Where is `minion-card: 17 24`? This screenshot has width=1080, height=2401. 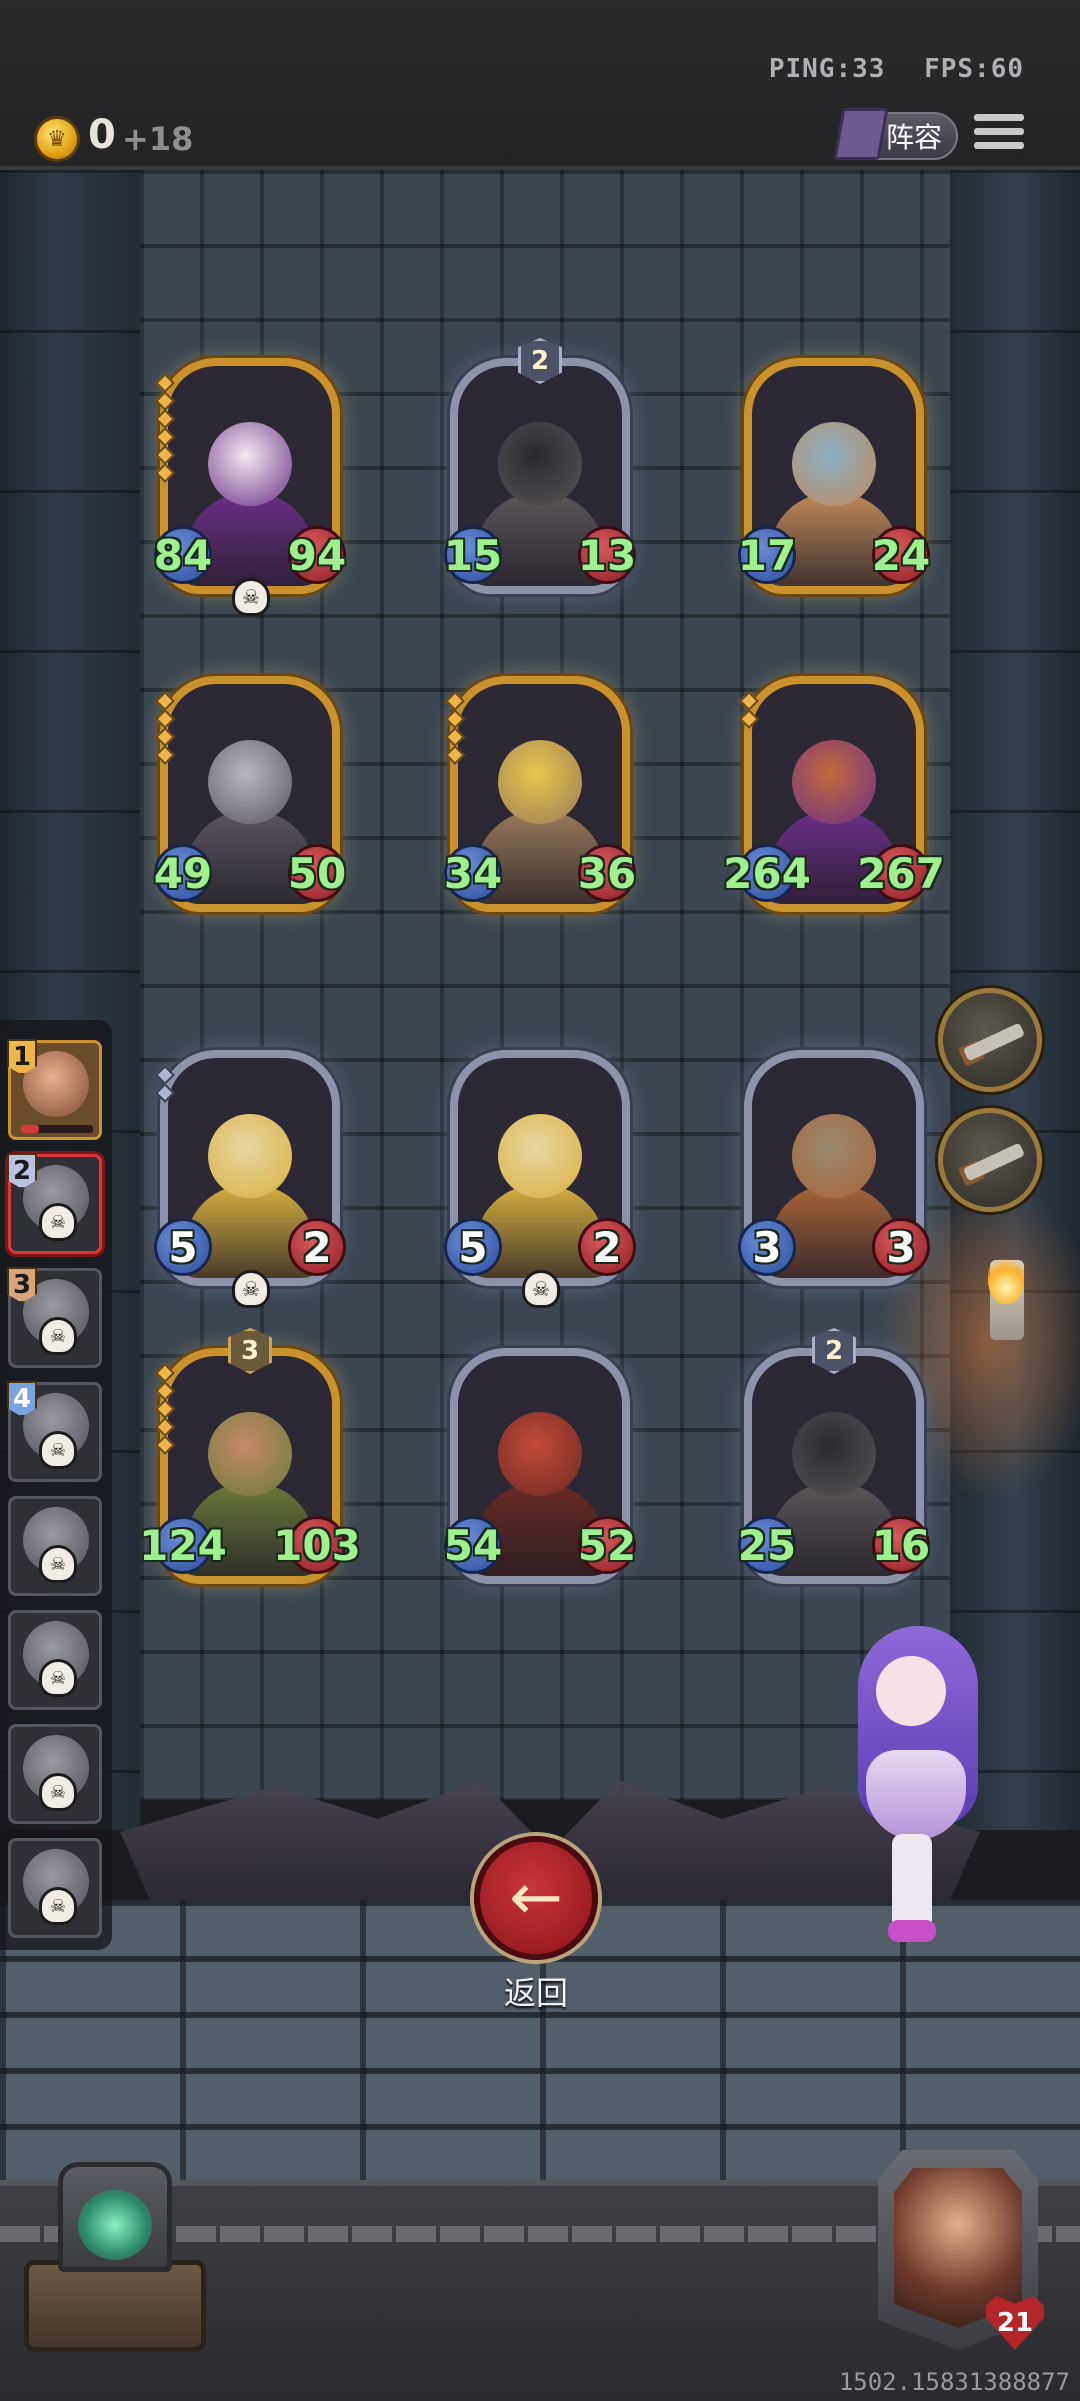 minion-card: 17 24 is located at coordinates (834, 476).